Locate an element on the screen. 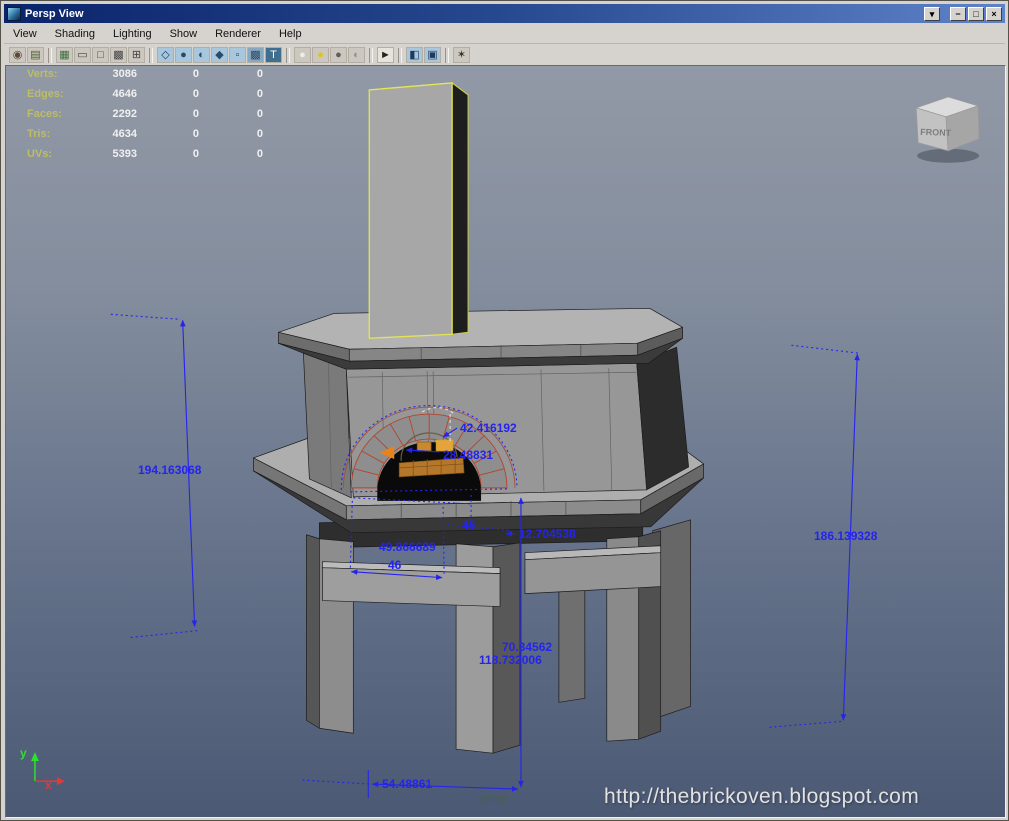  menu-bar: View Shading Lighting Show Renderer Help is located at coordinates (504, 34).